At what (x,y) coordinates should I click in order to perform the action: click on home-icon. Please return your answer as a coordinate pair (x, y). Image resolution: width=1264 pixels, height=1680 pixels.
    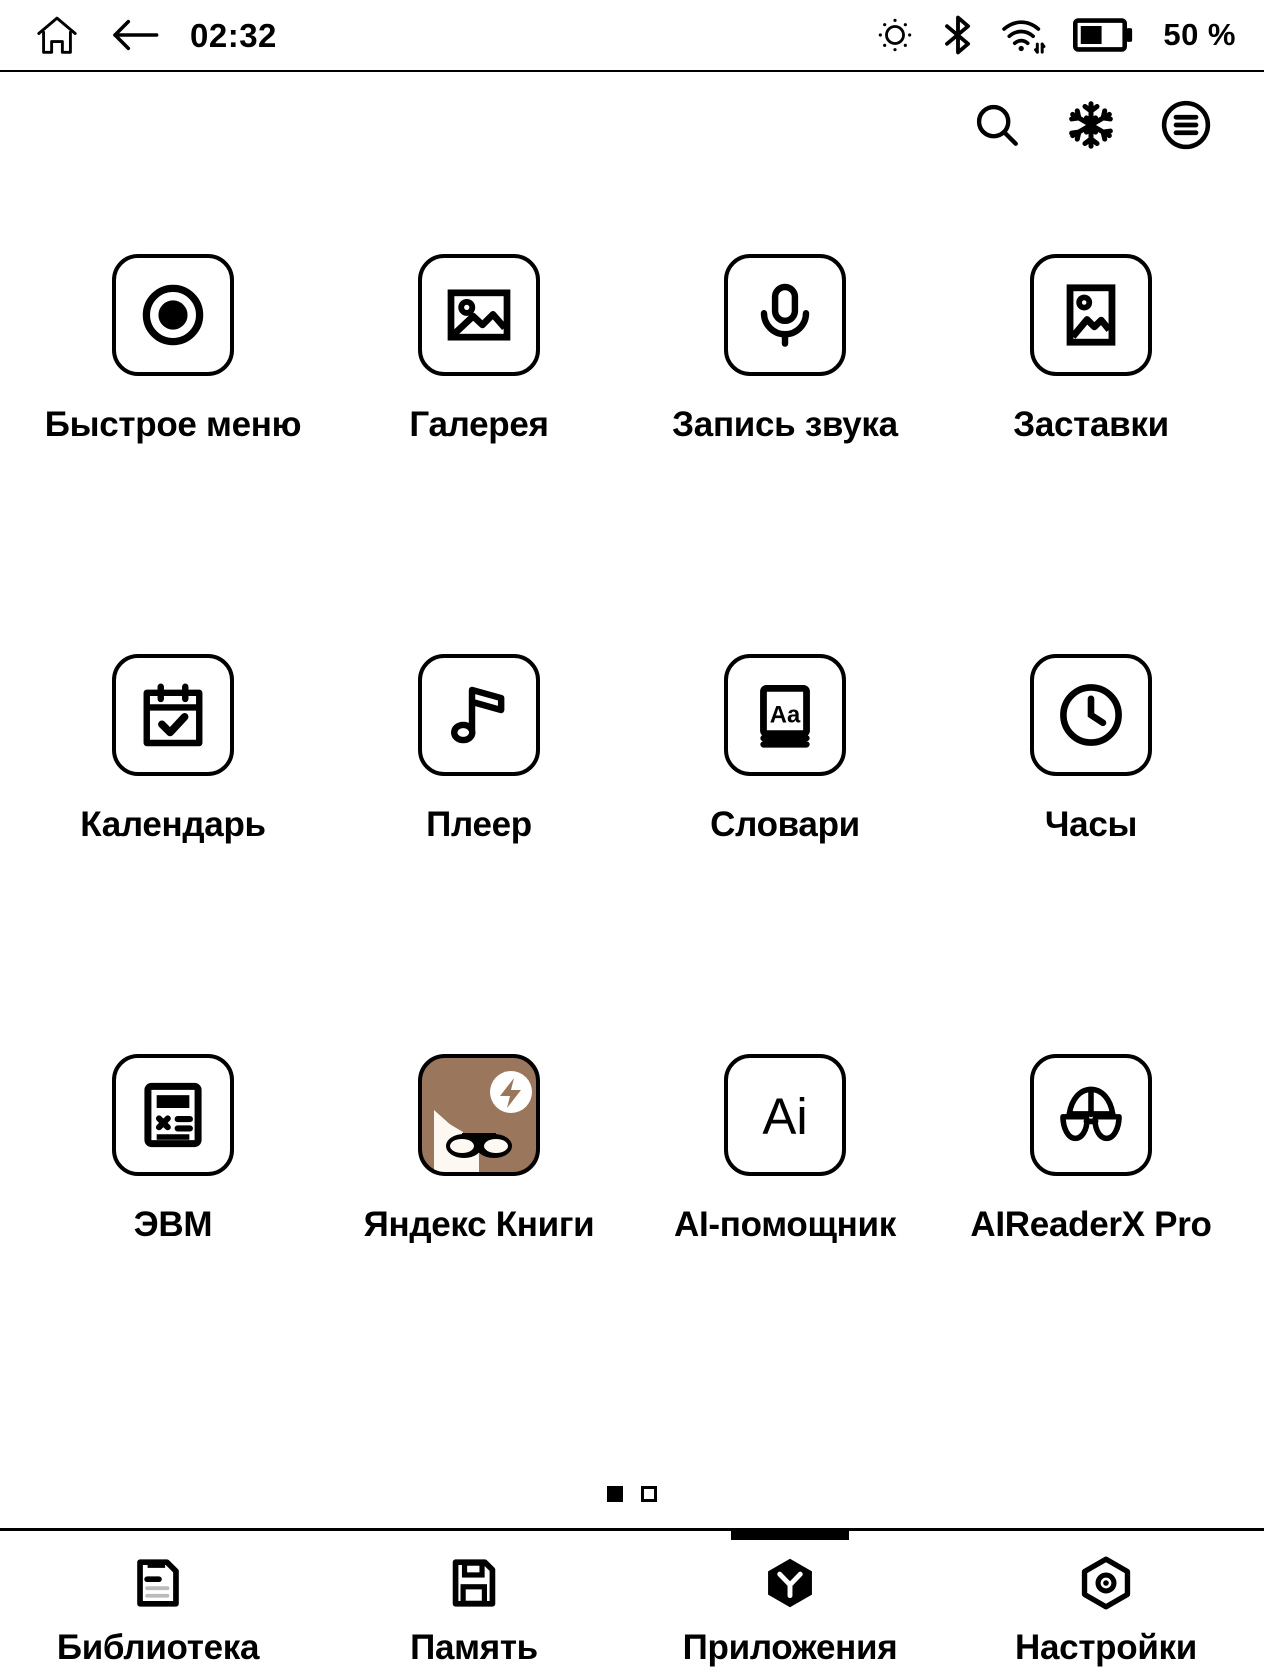
    Looking at the image, I should click on (57, 35).